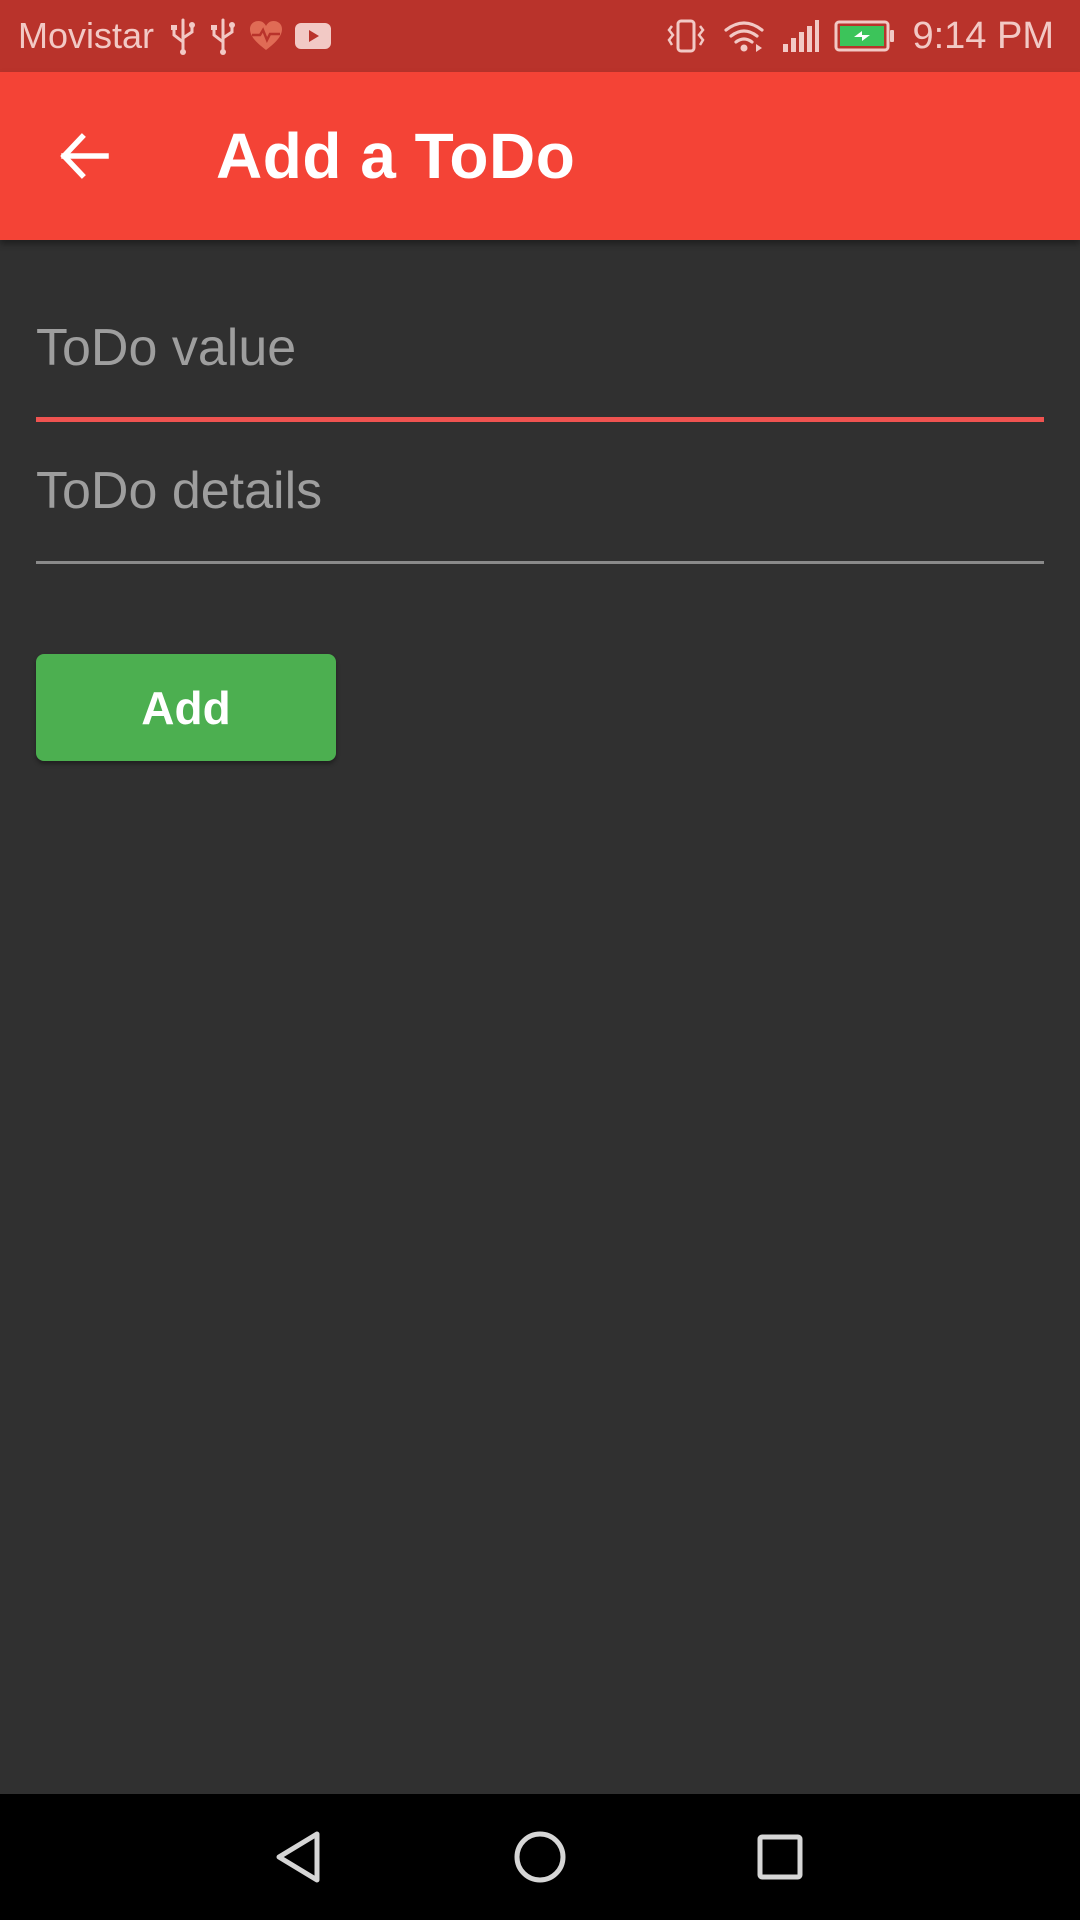 Image resolution: width=1080 pixels, height=1920 pixels. I want to click on todo-value-field, so click(540, 365).